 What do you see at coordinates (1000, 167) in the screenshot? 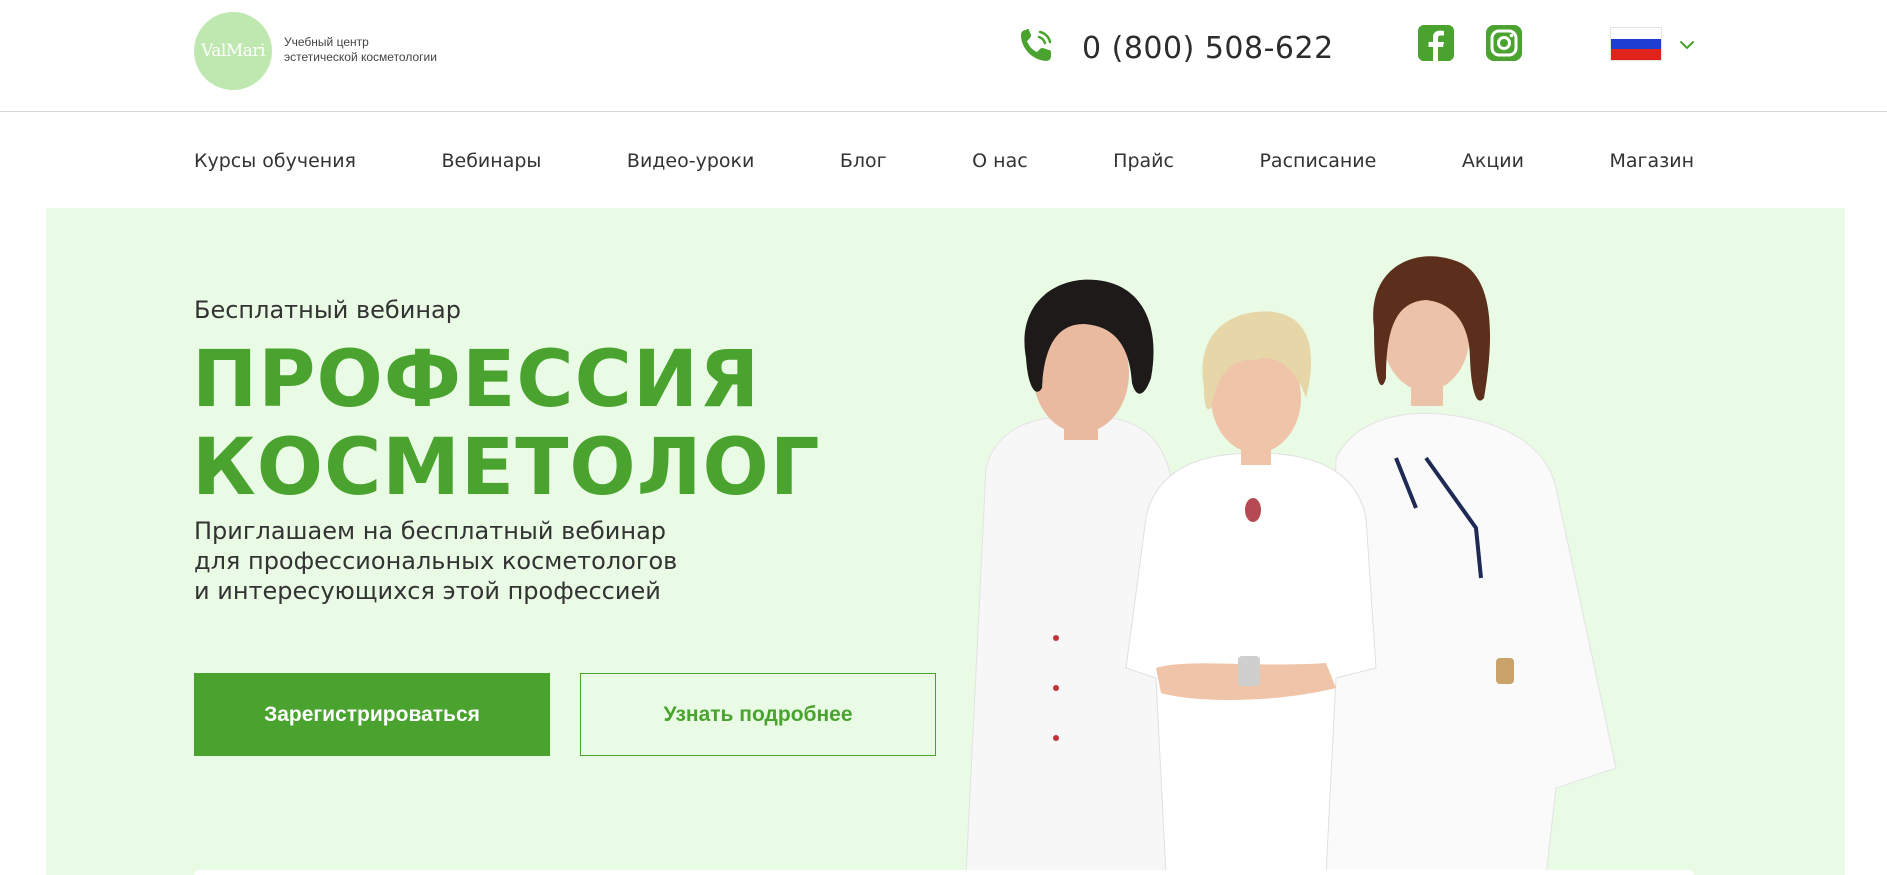
I see `nav-item-about: О нас` at bounding box center [1000, 167].